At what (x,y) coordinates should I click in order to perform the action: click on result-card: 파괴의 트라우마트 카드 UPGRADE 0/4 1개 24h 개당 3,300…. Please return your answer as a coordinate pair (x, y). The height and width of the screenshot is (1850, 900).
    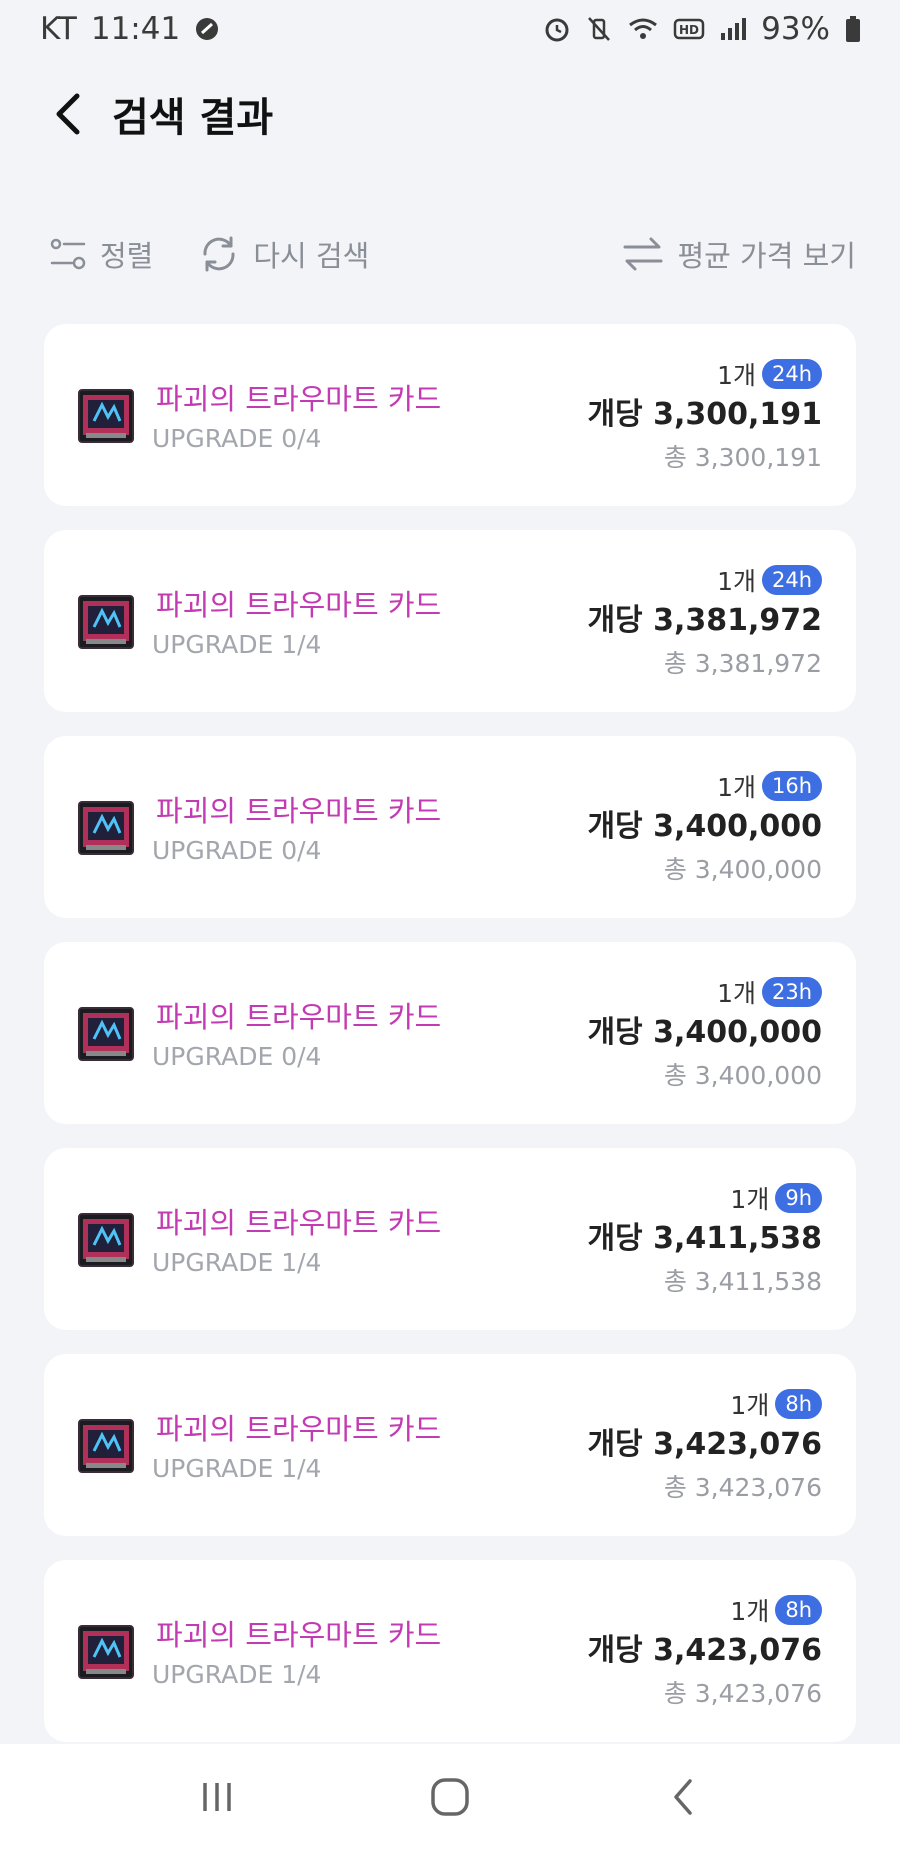
    Looking at the image, I should click on (450, 415).